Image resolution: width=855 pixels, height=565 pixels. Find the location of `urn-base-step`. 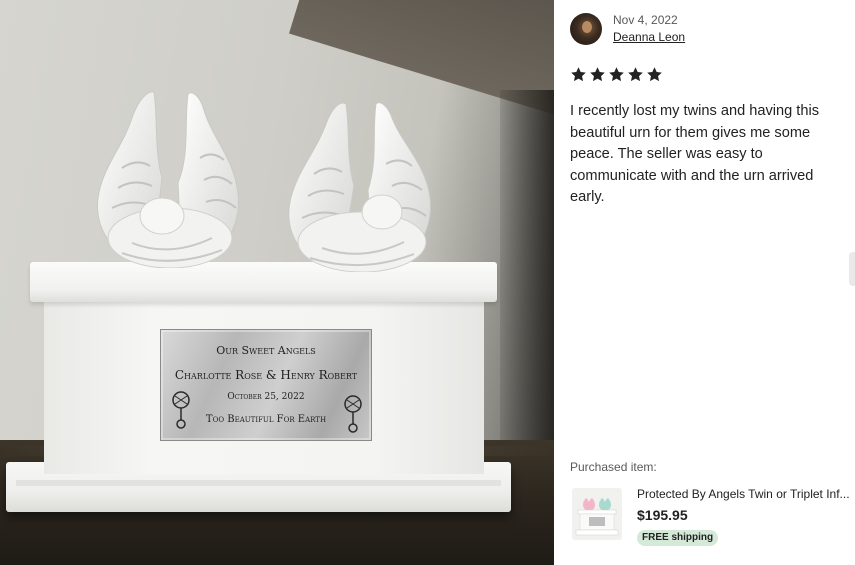

urn-base-step is located at coordinates (258, 483).